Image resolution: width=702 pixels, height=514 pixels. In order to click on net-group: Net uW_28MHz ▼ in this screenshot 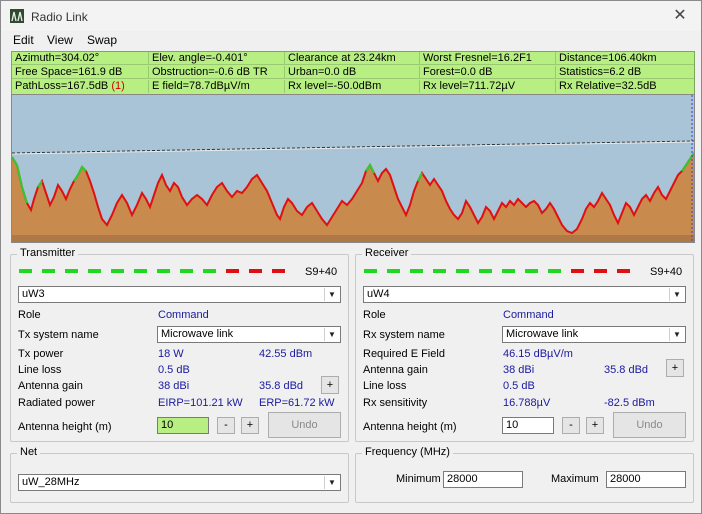, I will do `click(179, 474)`.